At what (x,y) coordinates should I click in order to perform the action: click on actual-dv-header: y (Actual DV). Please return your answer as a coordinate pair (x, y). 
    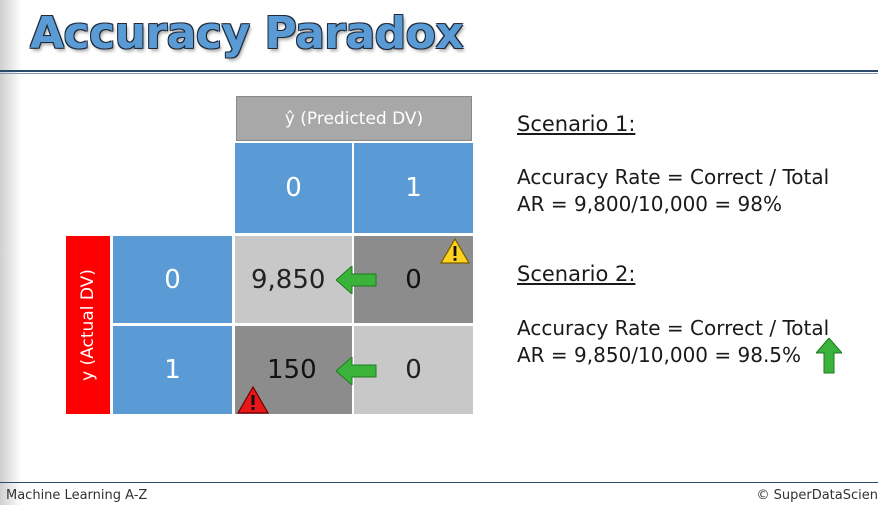
    Looking at the image, I should click on (88, 325).